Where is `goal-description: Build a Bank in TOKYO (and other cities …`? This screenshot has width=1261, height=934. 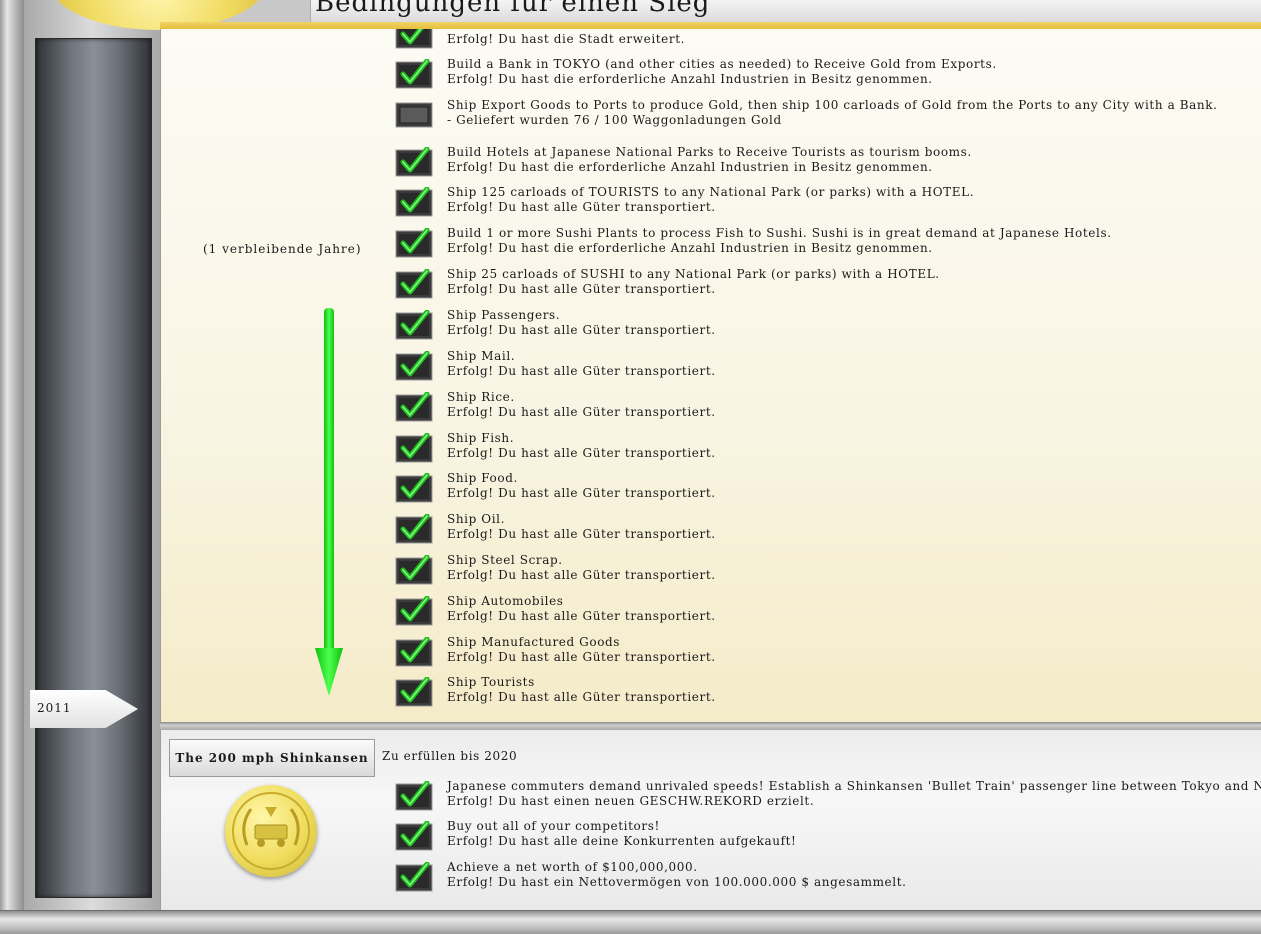 goal-description: Build a Bank in TOKYO (and other cities … is located at coordinates (722, 64).